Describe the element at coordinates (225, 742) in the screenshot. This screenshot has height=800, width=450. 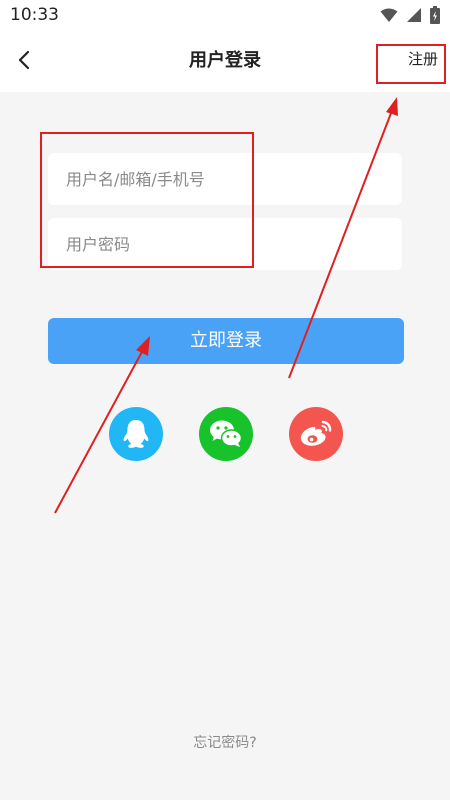
I see `forgot-password-link: 忘记密码?` at that location.